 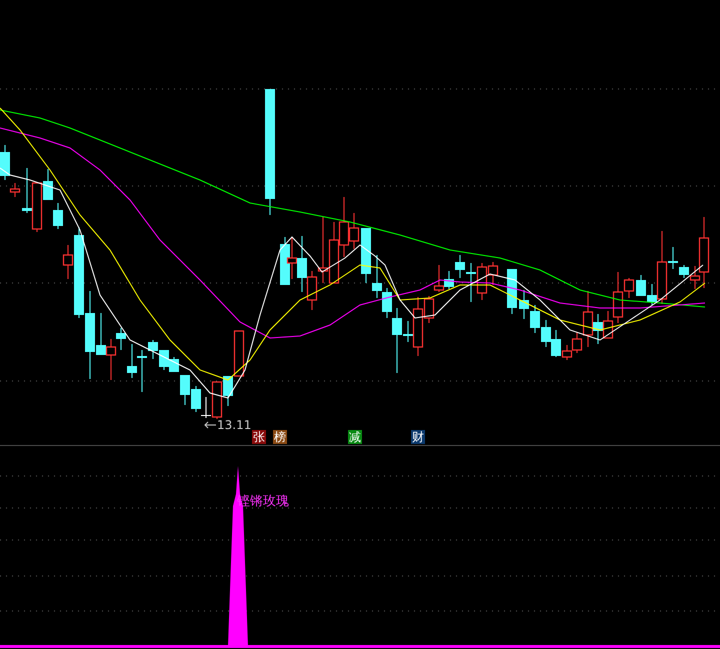 I want to click on signal-tag: 张, so click(x=259, y=437).